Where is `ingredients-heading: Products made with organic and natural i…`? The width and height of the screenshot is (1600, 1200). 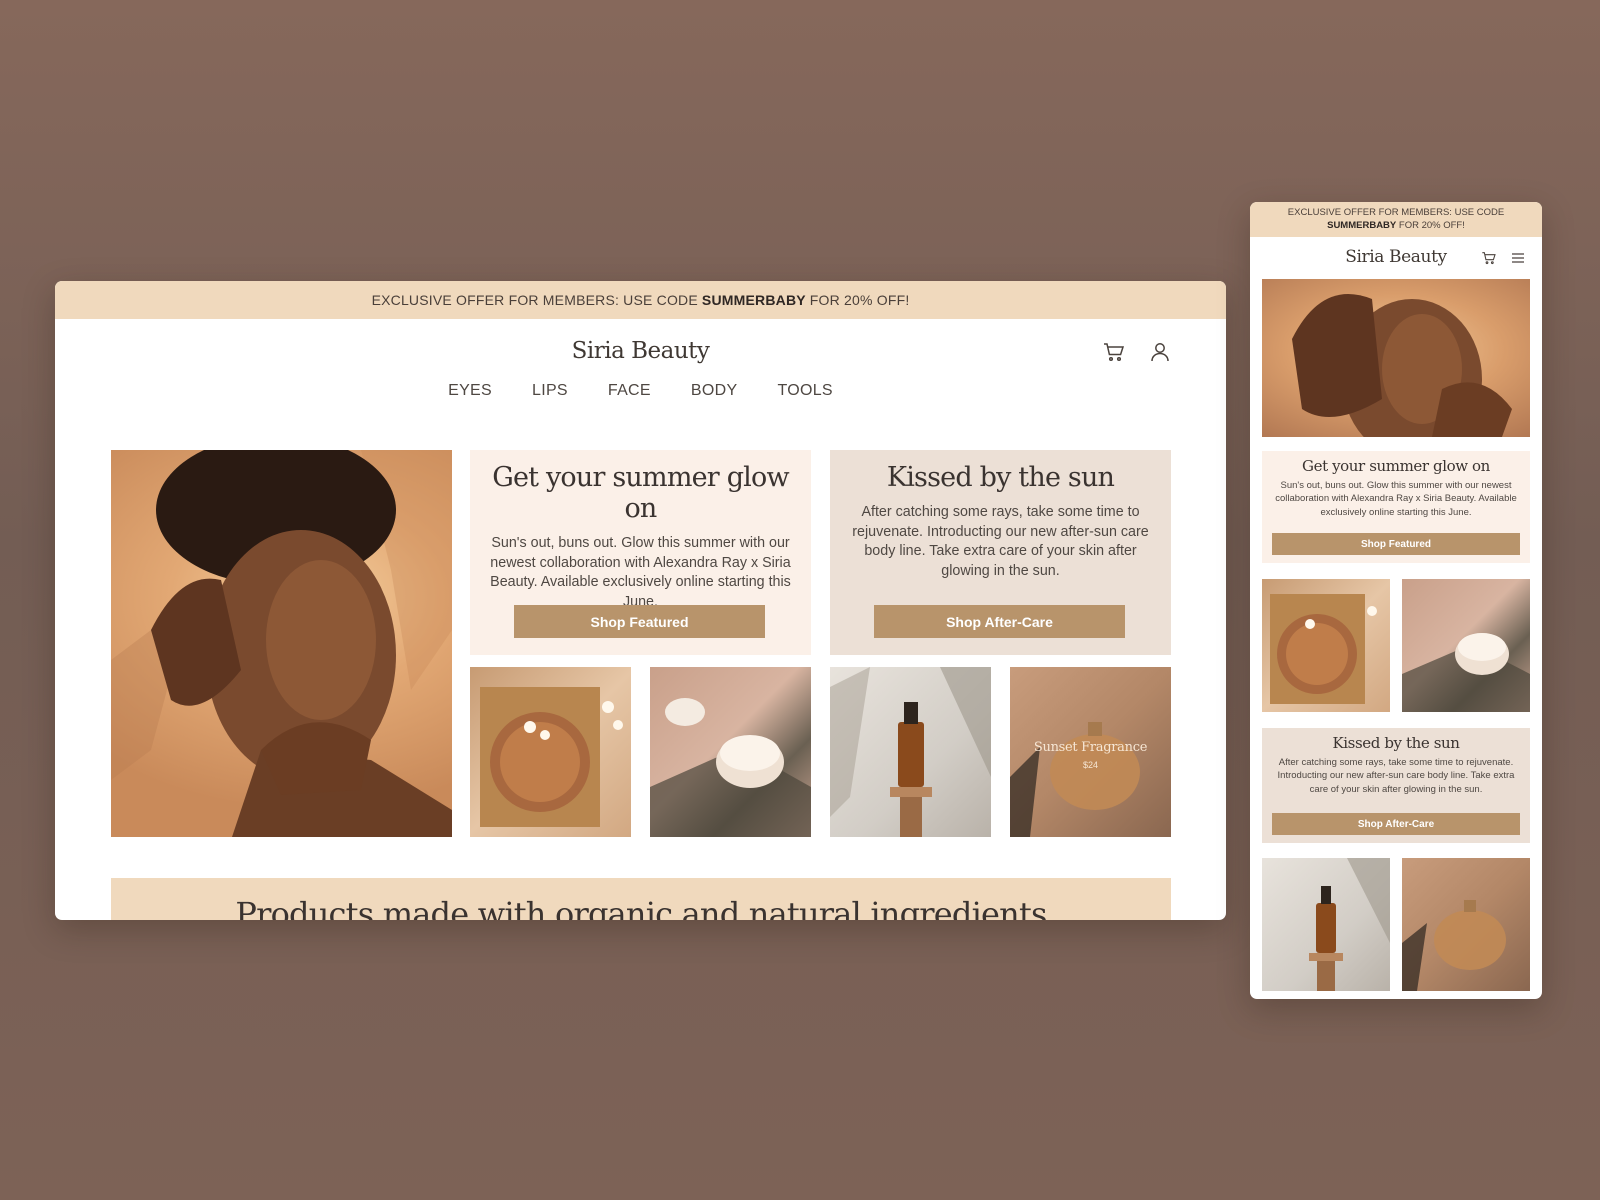
ingredients-heading: Products made with organic and natural i… is located at coordinates (641, 907).